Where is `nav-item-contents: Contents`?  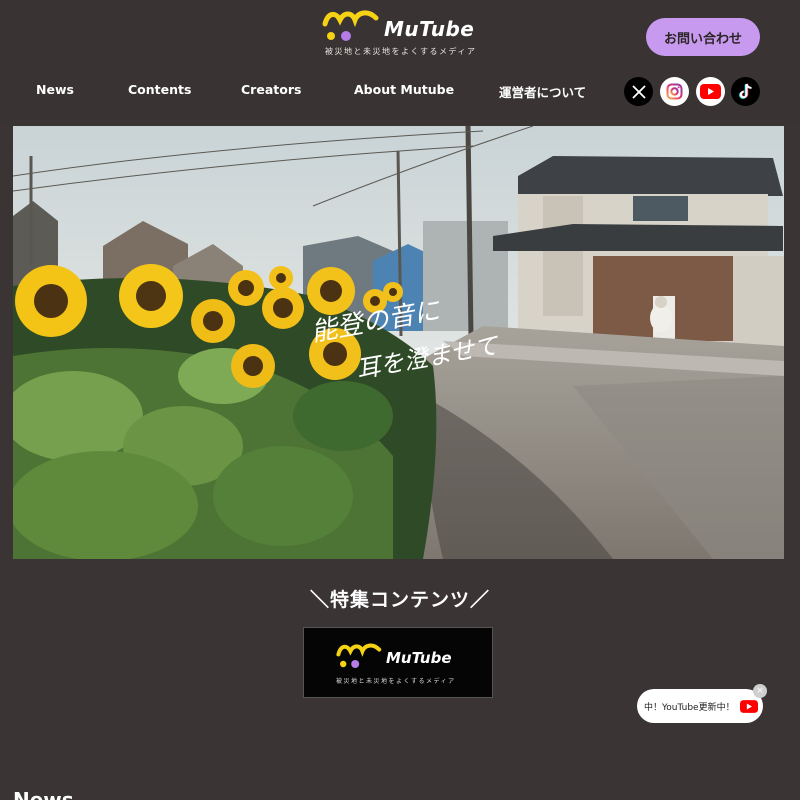
nav-item-contents: Contents is located at coordinates (159, 89).